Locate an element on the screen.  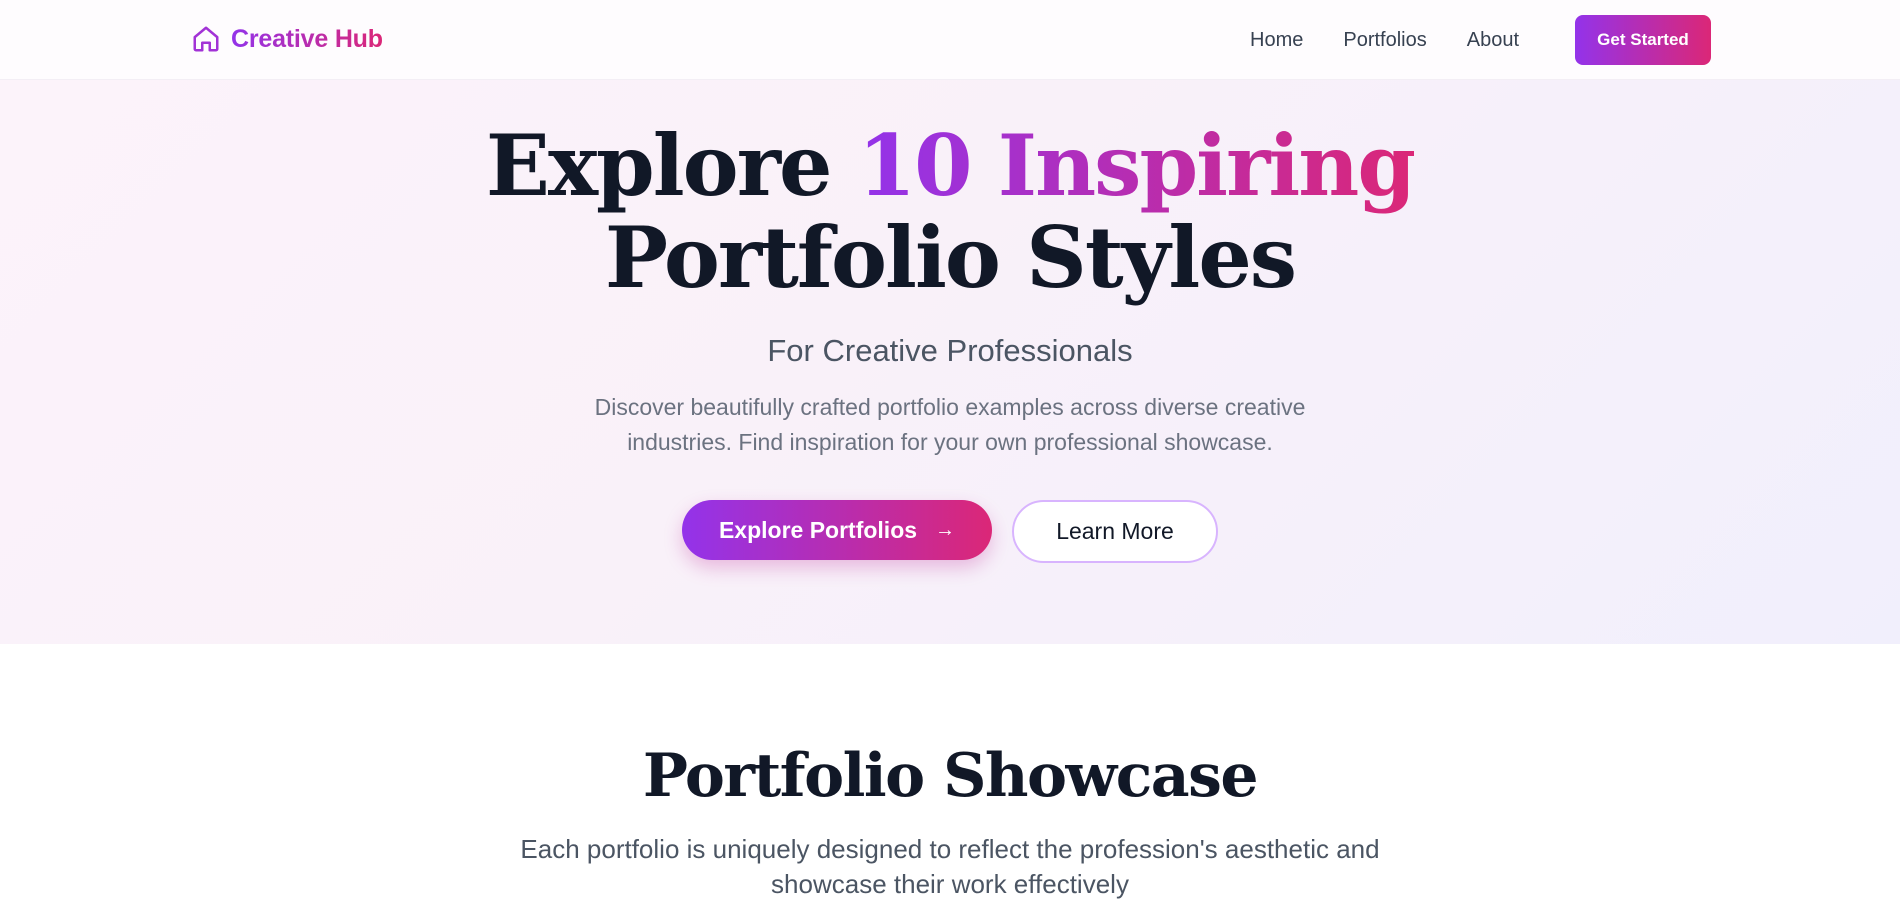
learn-more-button: Learn More is located at coordinates (1115, 531).